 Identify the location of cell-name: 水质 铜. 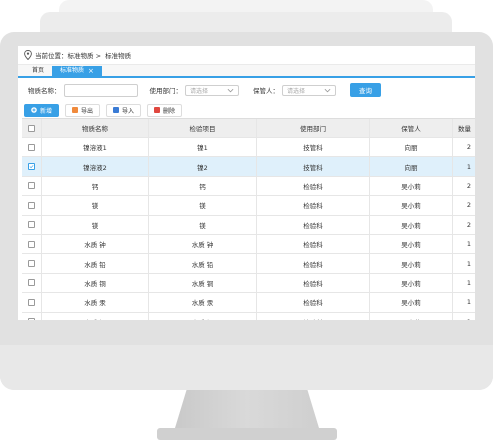
(95, 283).